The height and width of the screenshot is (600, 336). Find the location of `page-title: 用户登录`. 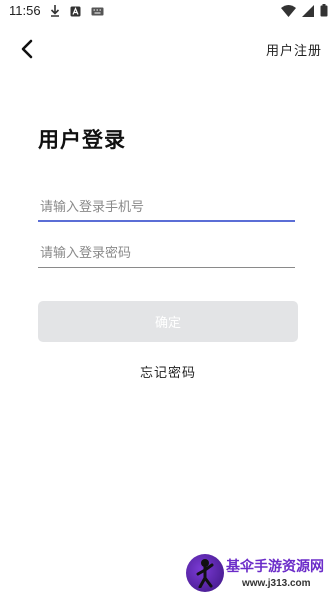

page-title: 用户登录 is located at coordinates (82, 140).